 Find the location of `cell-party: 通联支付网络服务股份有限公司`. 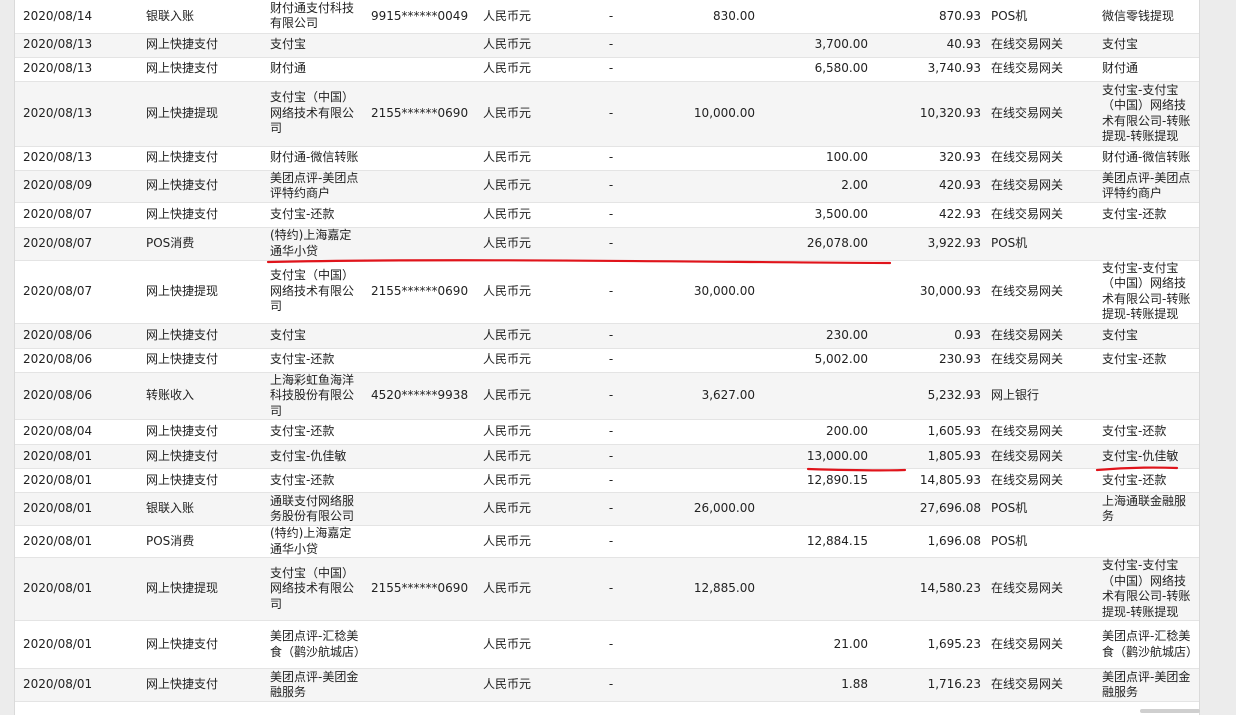

cell-party: 通联支付网络服务股份有限公司 is located at coordinates (316, 509).